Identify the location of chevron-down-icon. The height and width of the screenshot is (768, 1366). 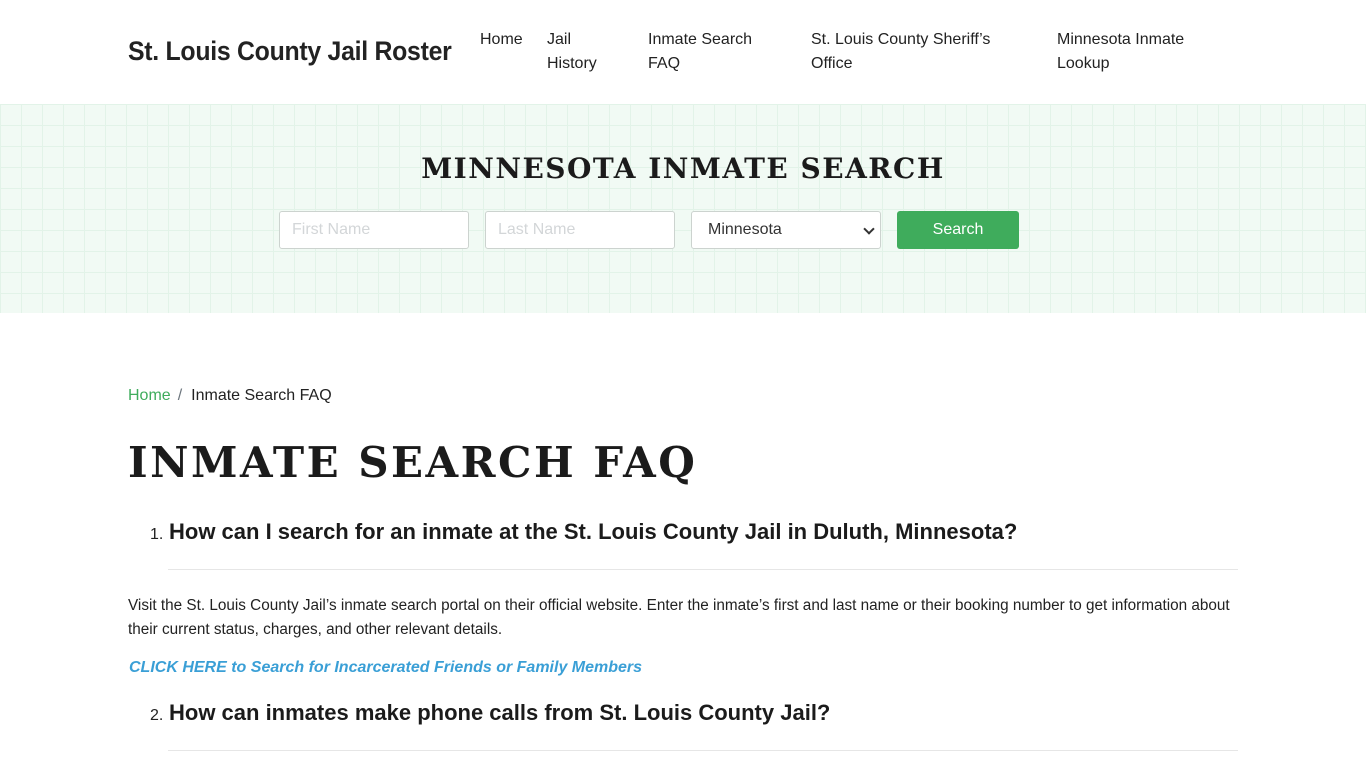
(869, 229).